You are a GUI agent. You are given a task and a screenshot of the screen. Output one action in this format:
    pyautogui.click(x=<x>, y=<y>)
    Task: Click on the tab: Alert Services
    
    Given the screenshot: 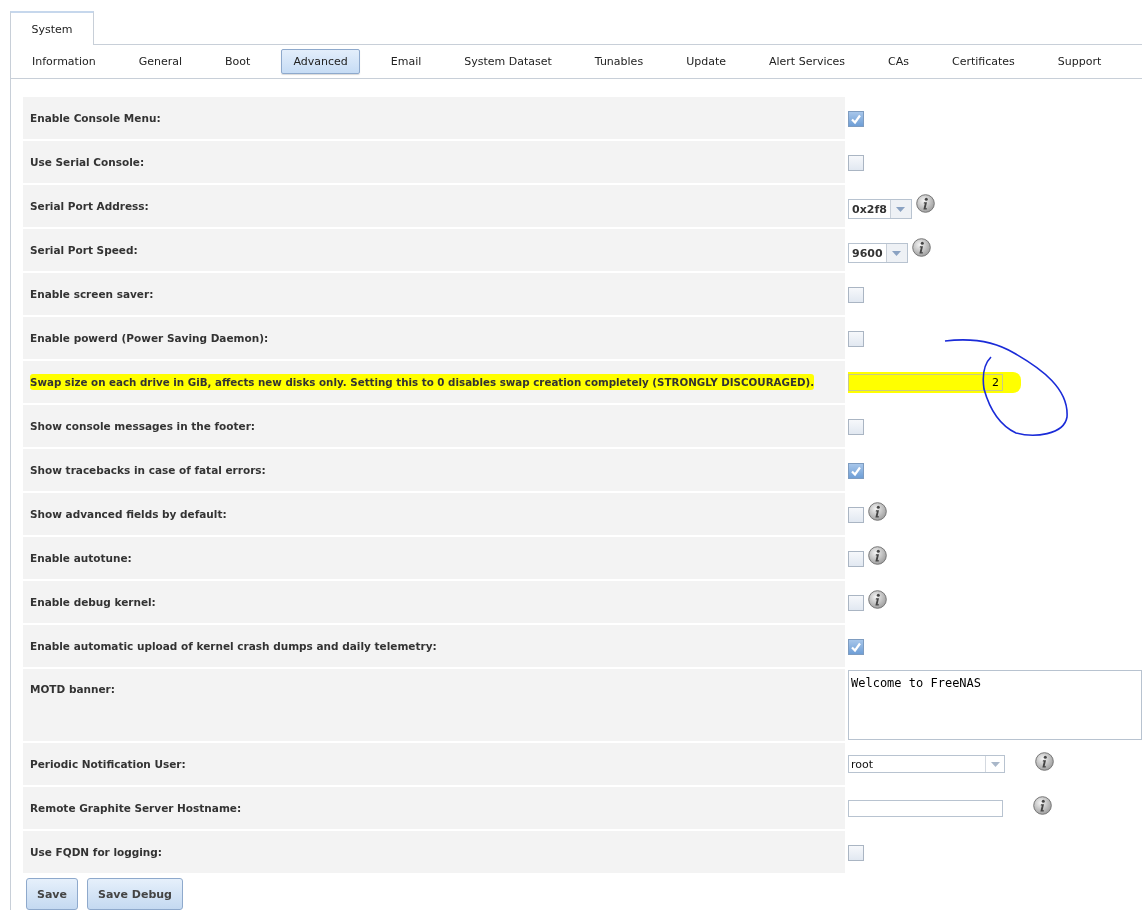 What is the action you would take?
    pyautogui.click(x=807, y=61)
    